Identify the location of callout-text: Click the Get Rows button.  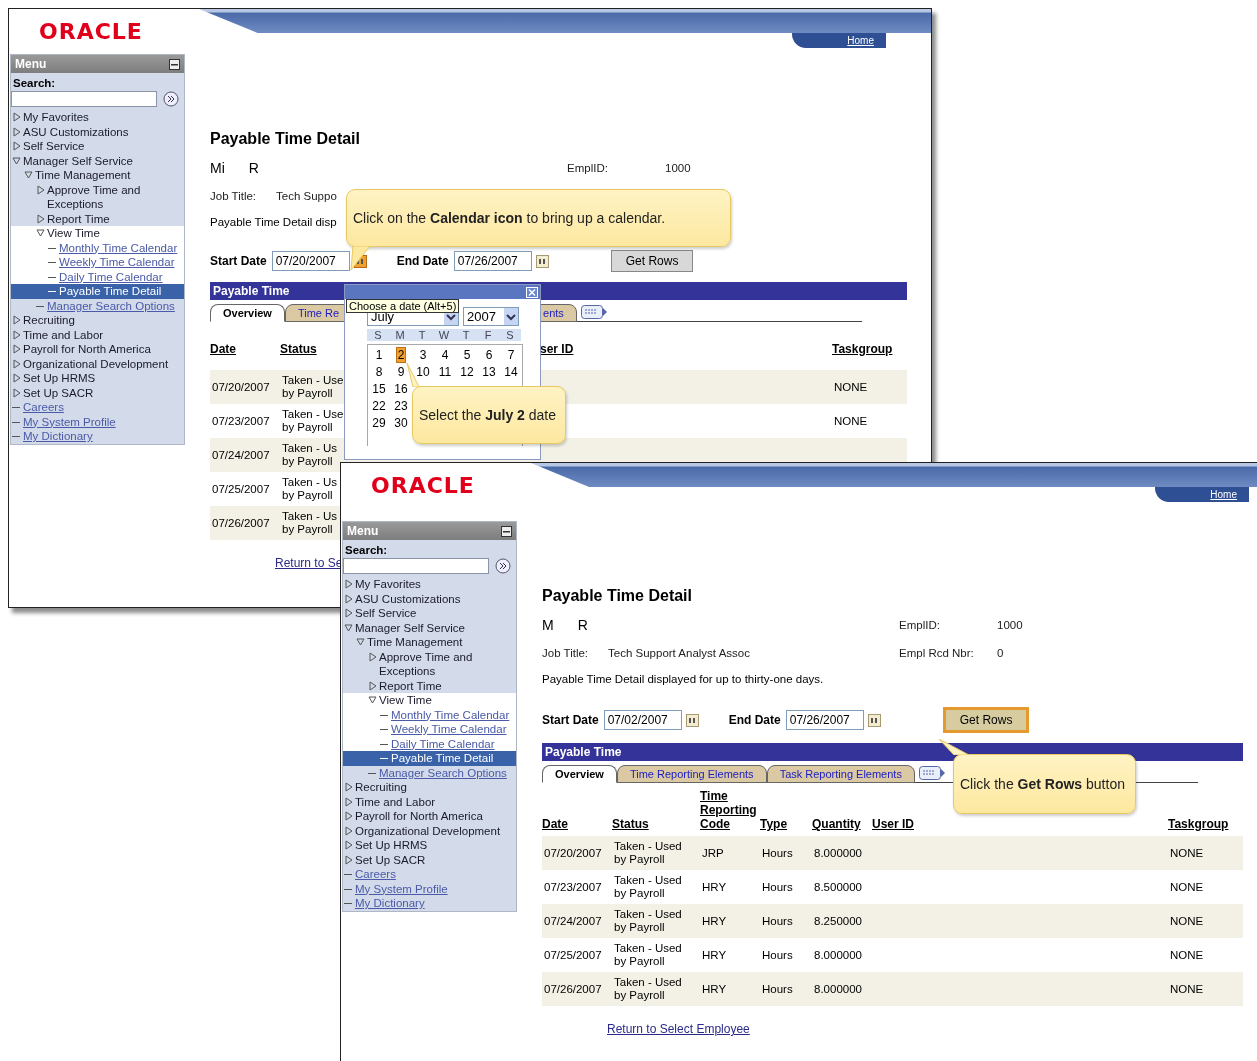
(1042, 784).